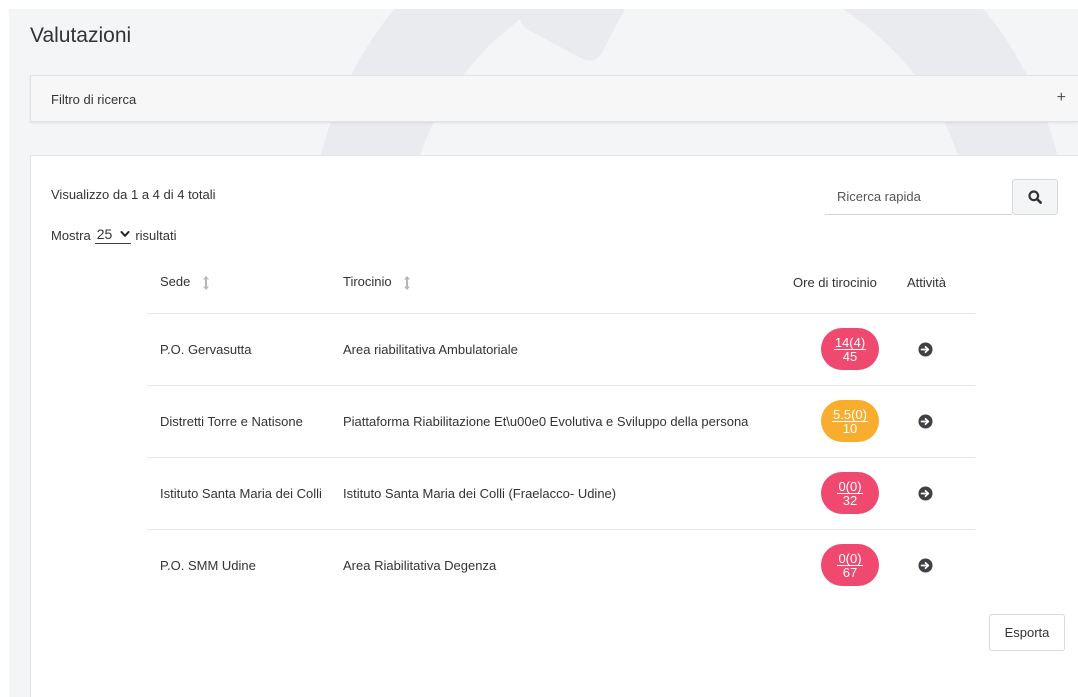 This screenshot has width=1078, height=697. I want to click on hours-done: 14(4), so click(850, 342).